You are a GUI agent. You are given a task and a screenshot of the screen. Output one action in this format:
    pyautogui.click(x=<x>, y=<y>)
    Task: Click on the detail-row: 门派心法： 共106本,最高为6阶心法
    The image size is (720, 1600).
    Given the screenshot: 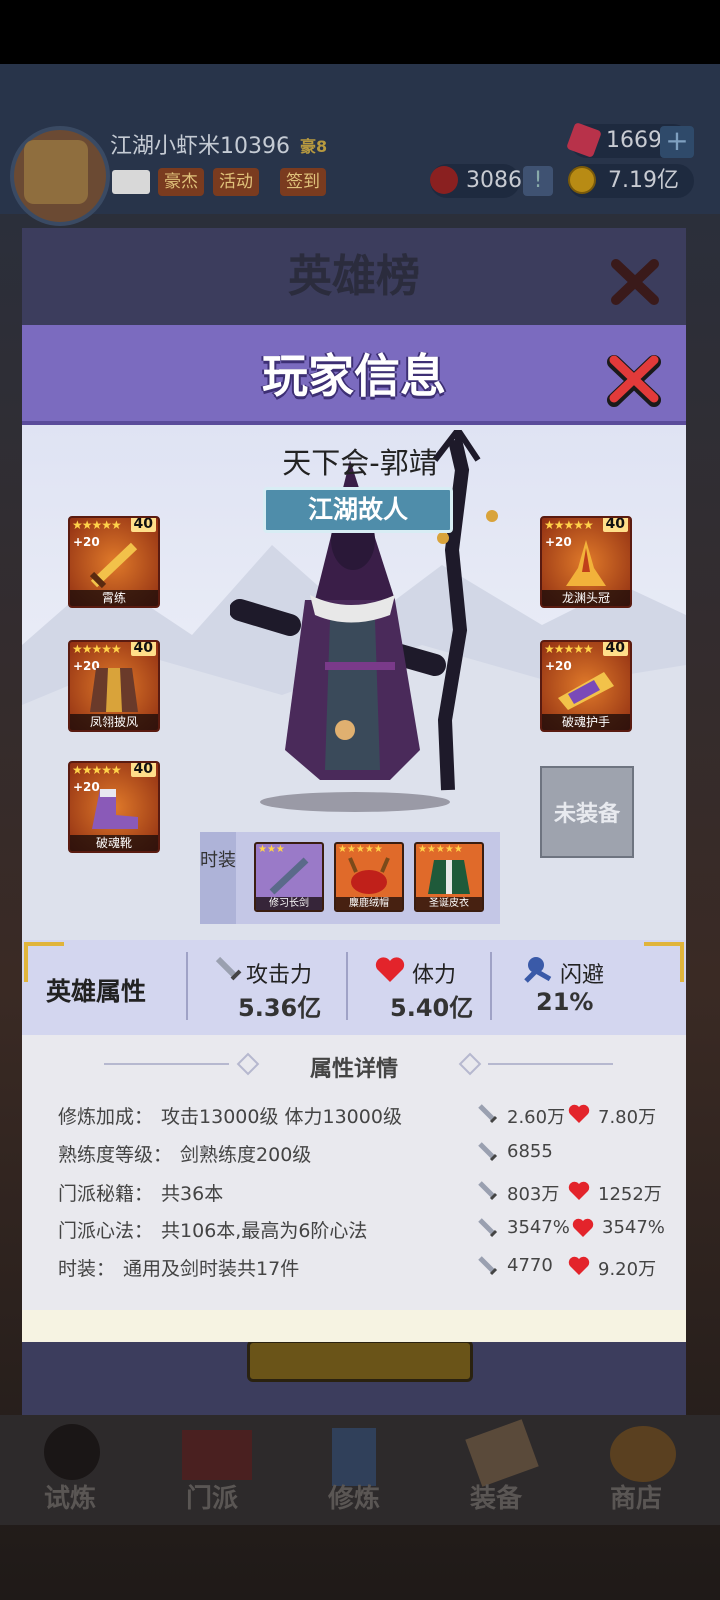 What is the action you would take?
    pyautogui.click(x=212, y=1229)
    